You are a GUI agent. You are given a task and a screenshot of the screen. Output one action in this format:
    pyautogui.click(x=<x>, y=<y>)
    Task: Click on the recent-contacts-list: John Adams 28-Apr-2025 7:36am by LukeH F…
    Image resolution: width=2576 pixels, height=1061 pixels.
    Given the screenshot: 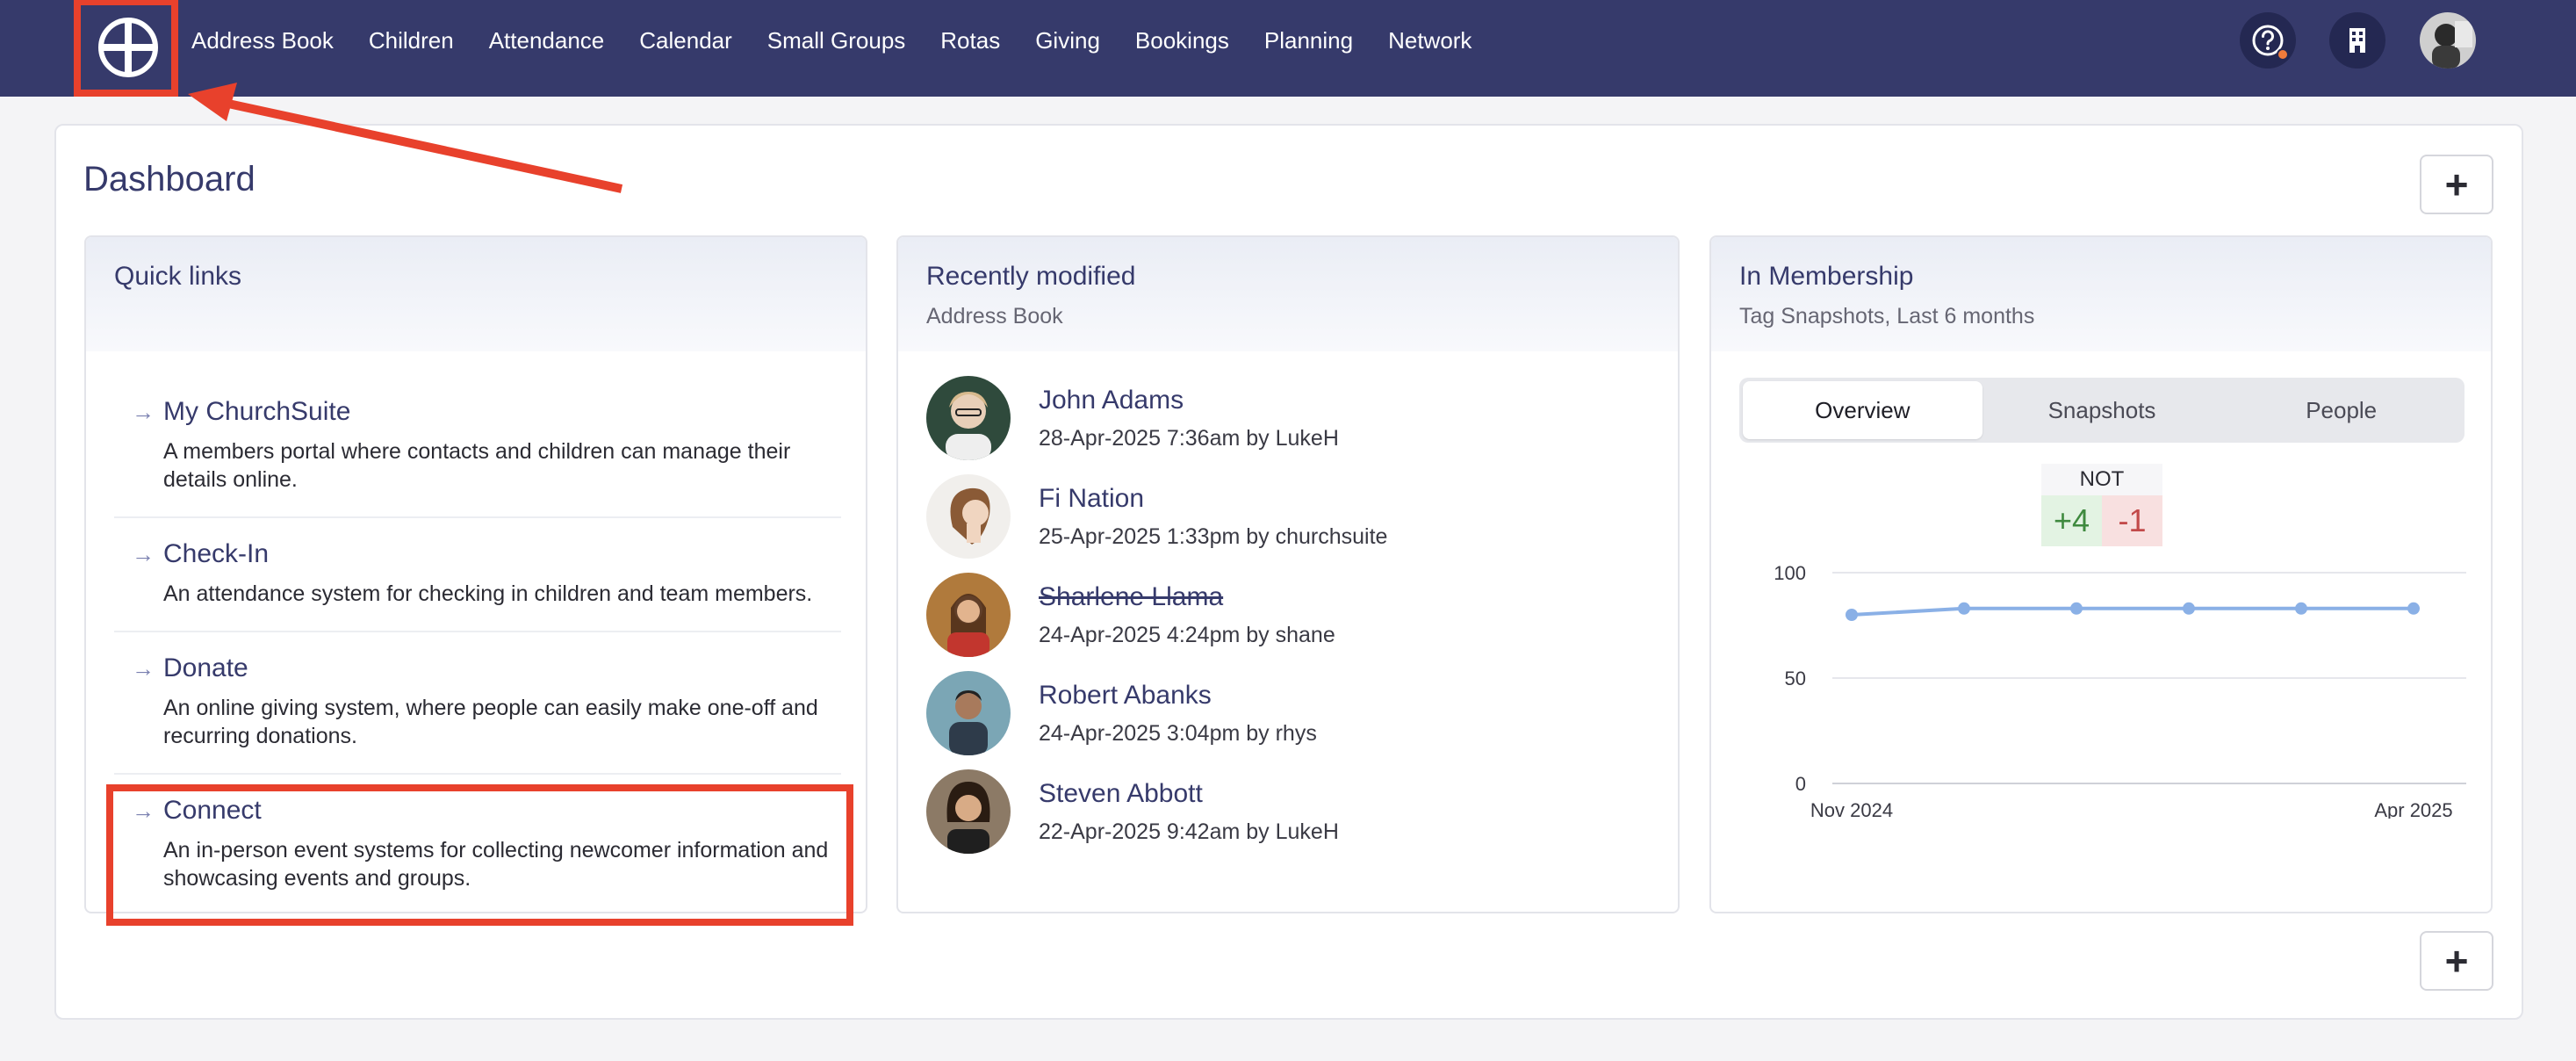 What is the action you would take?
    pyautogui.click(x=1286, y=622)
    